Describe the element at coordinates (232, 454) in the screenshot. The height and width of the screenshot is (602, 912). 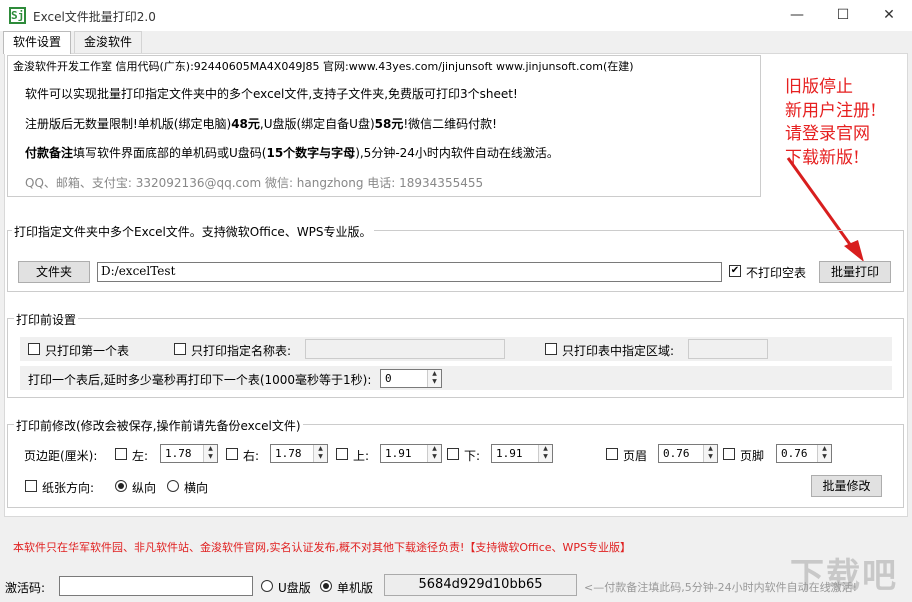
I see `right-margin-checkbox` at that location.